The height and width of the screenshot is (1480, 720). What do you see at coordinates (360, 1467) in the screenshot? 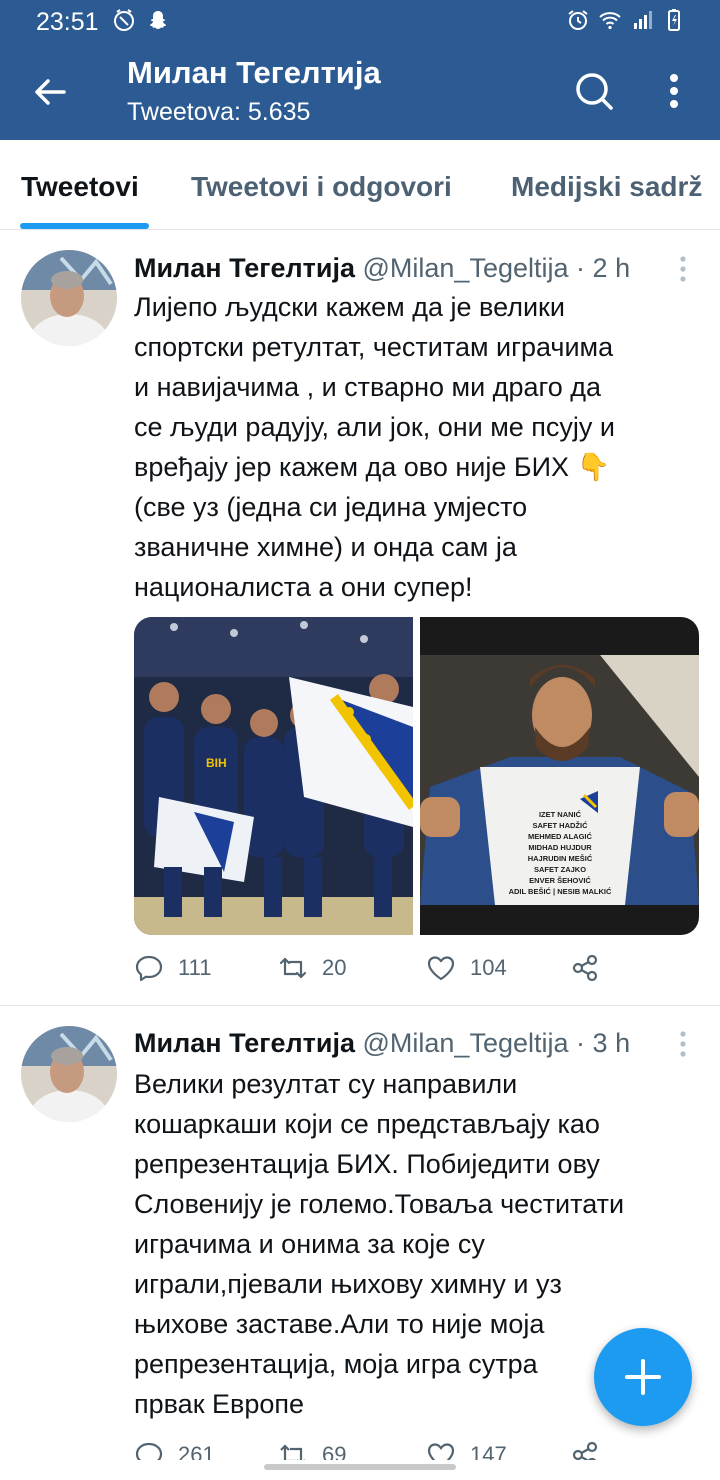
I see `gesture-navigation-bar` at bounding box center [360, 1467].